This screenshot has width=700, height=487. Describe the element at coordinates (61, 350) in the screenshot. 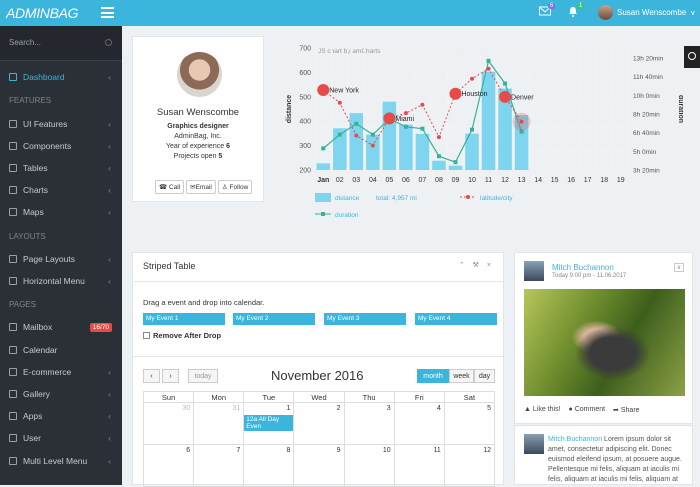

I see `sidebar-item-calendar: Calendar` at that location.